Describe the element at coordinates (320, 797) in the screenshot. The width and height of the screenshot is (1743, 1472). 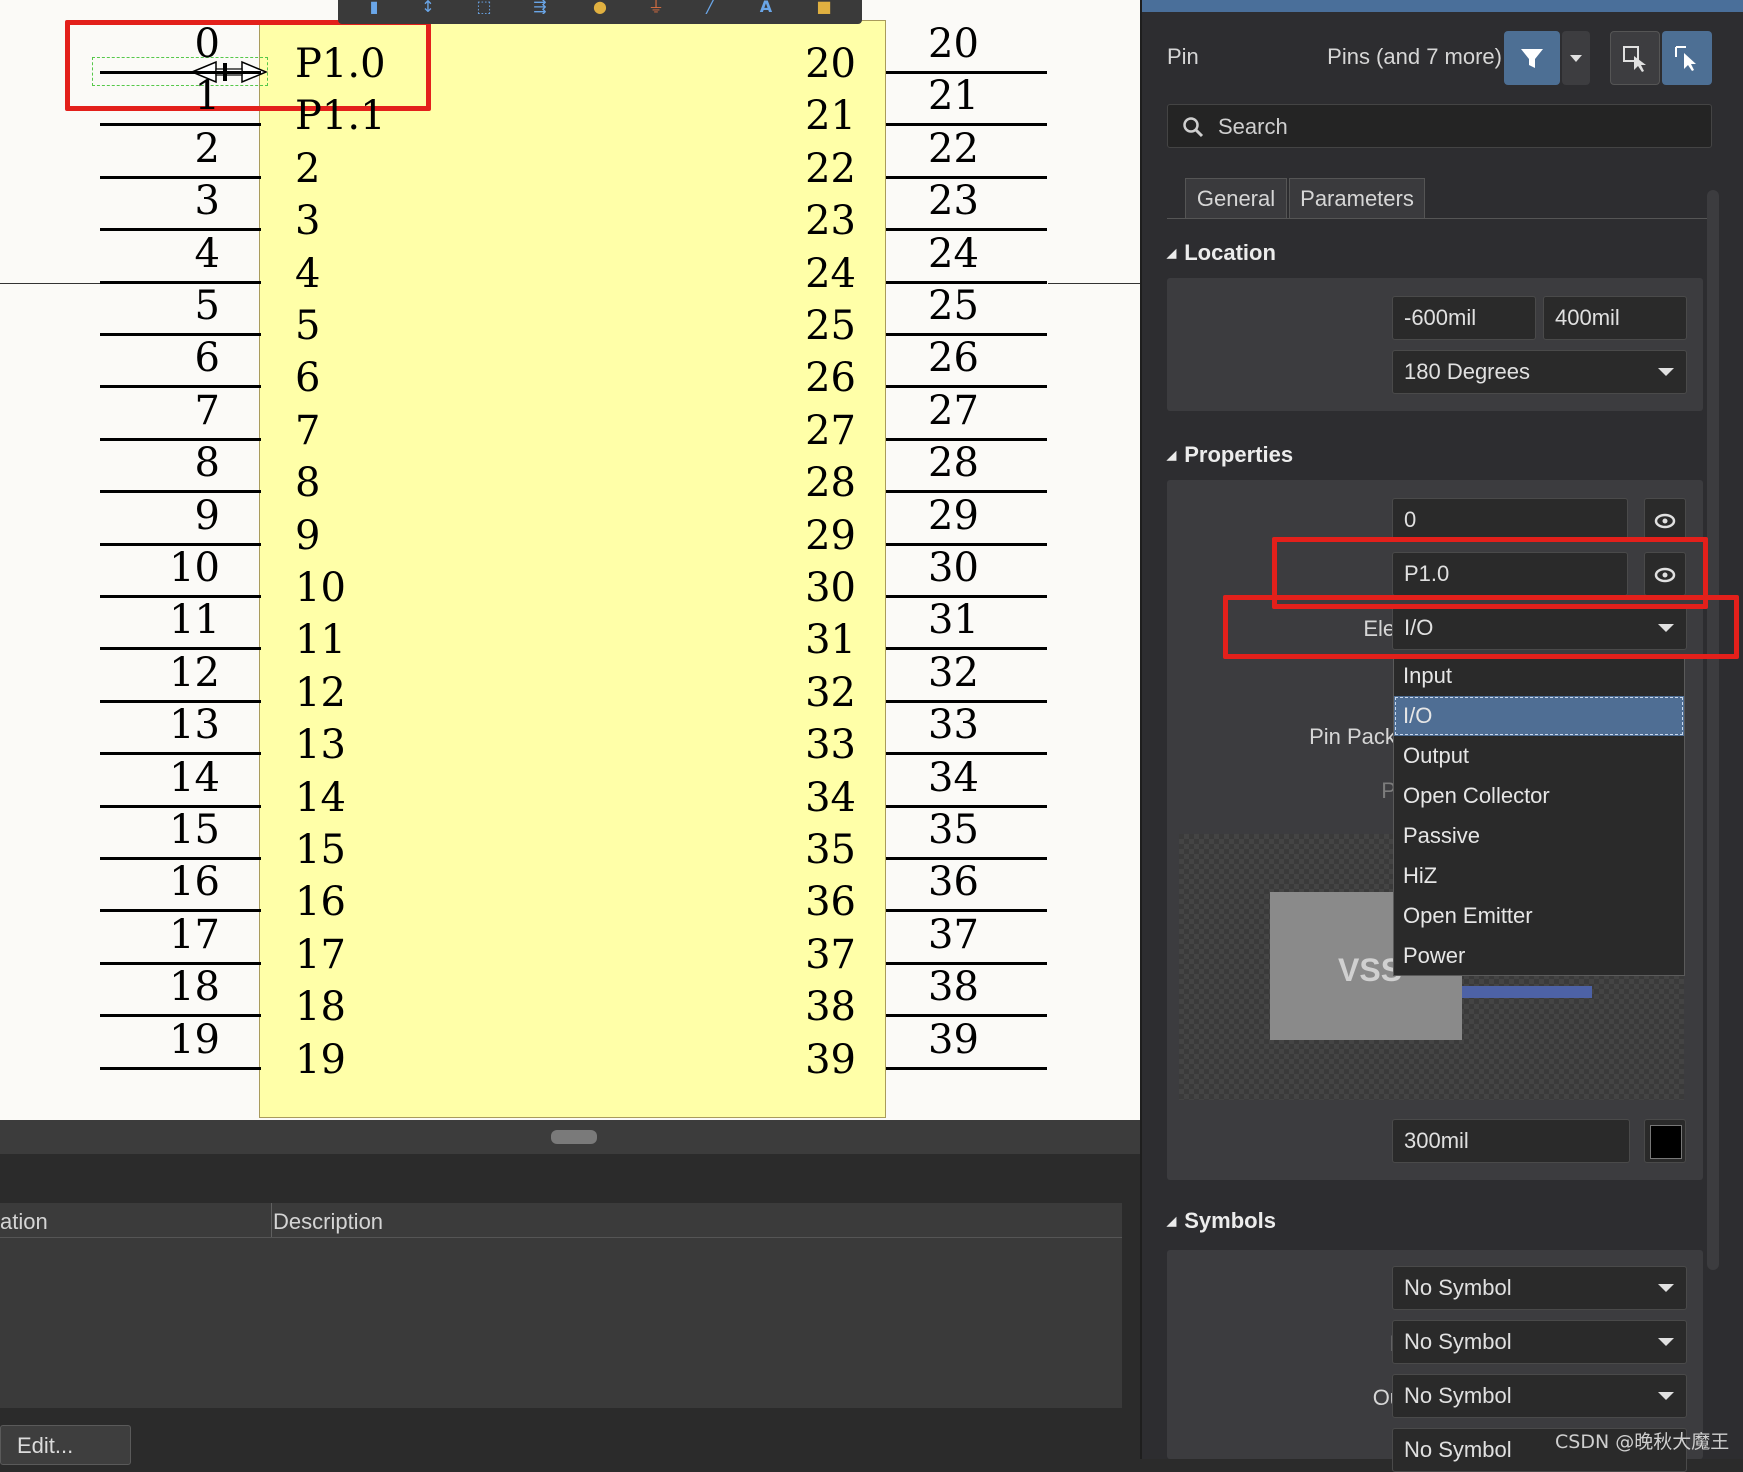
I see `pin-name-left: 14` at that location.